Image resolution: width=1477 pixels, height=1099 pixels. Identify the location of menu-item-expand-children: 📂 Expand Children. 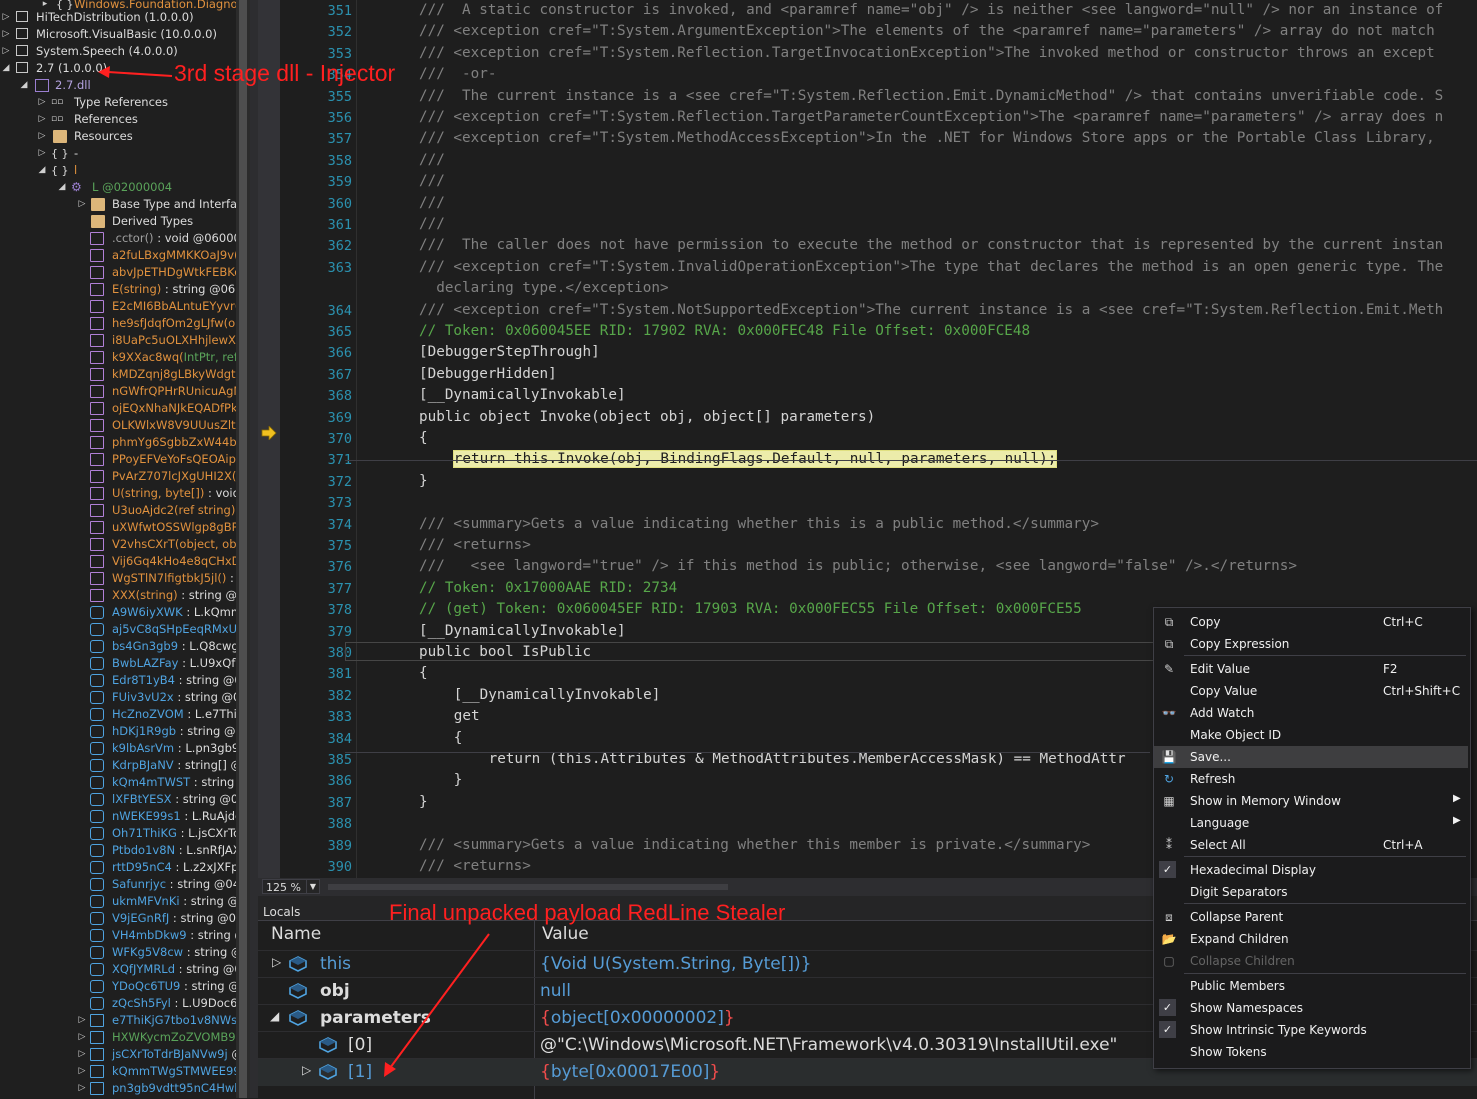
(1311, 939).